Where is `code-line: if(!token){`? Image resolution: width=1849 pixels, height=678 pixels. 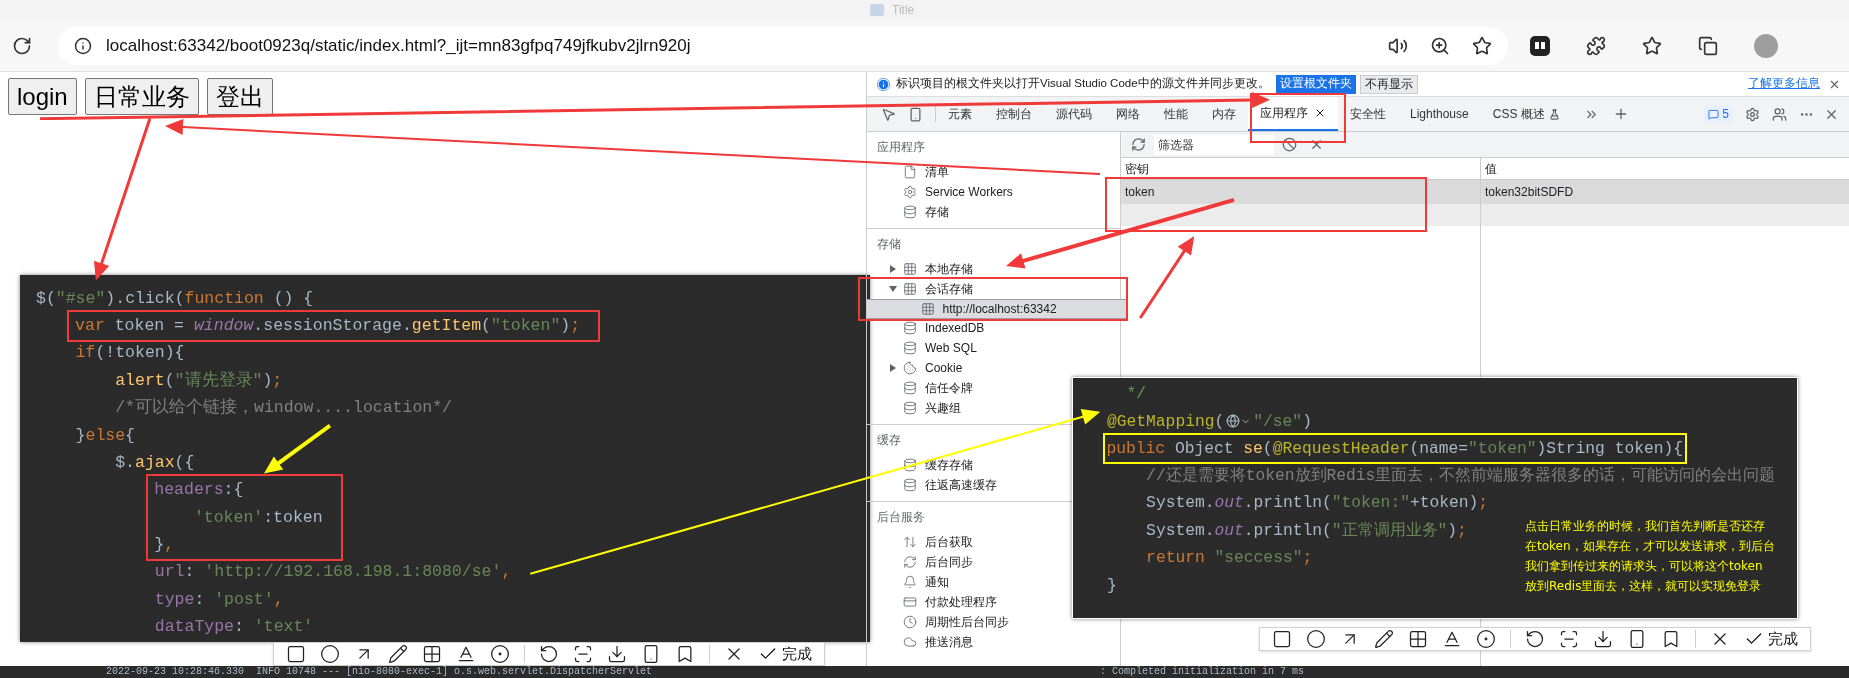
code-line: if(!token){ is located at coordinates (130, 353).